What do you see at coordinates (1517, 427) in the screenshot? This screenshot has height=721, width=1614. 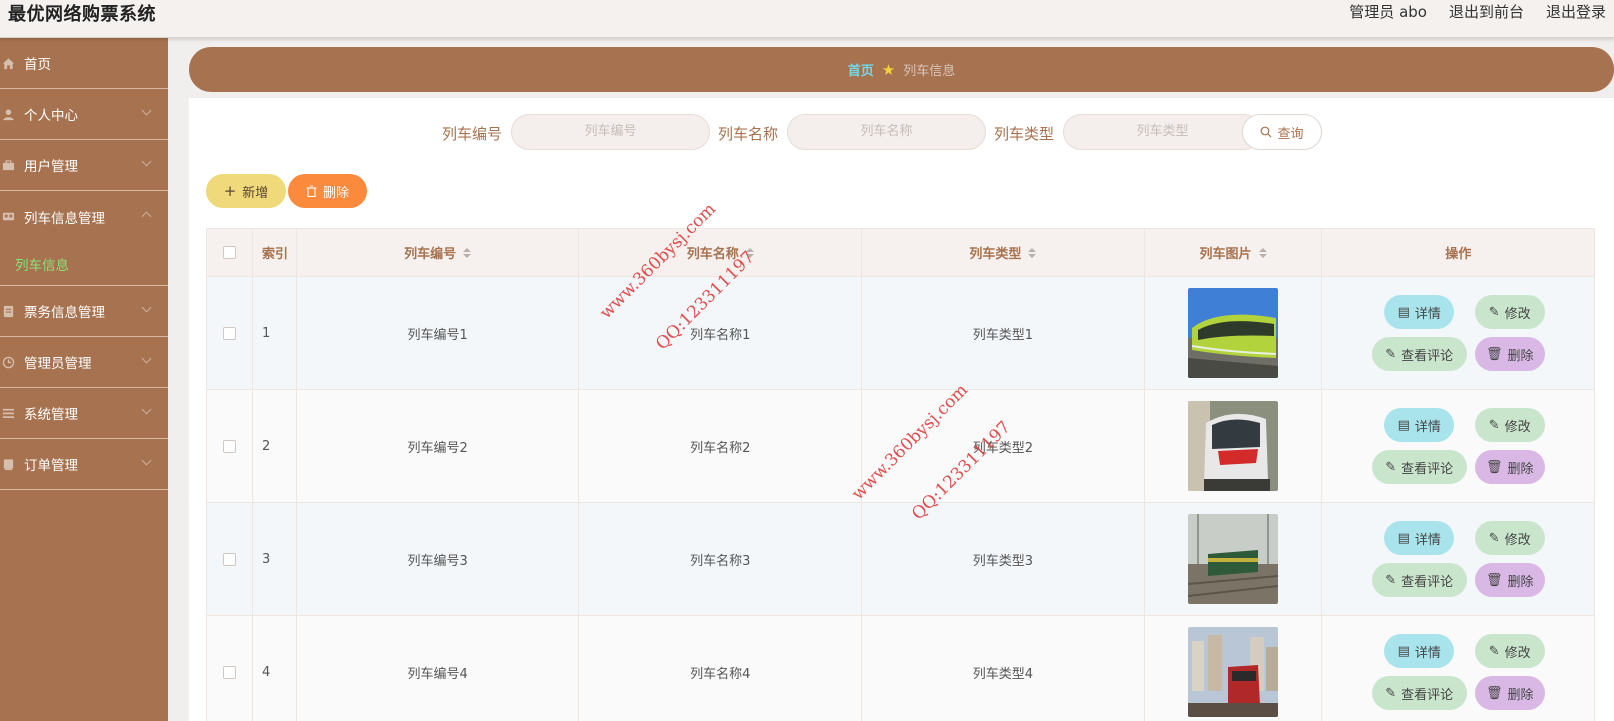 I see `edit-label: 修改` at bounding box center [1517, 427].